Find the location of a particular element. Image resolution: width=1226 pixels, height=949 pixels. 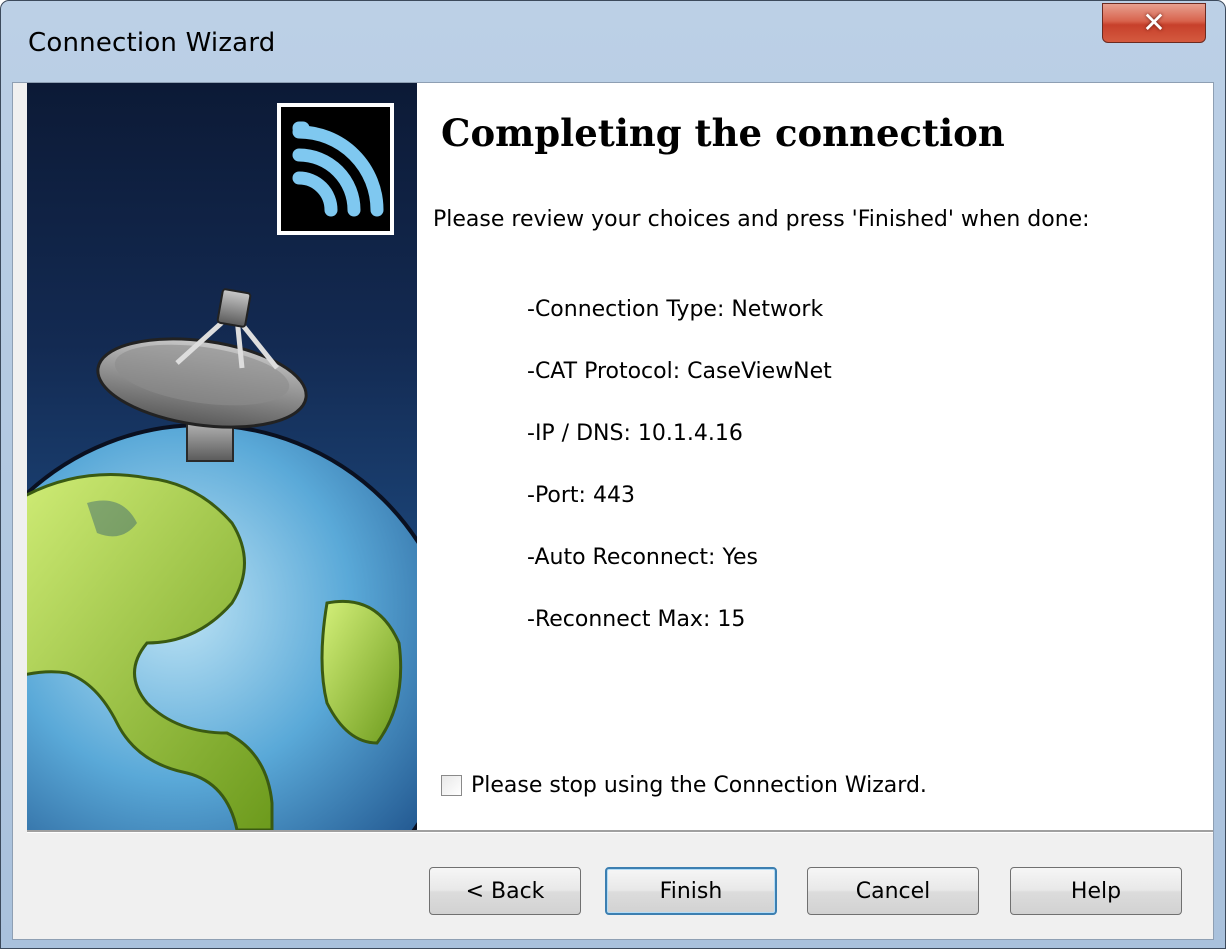

stop-wizard-checkbox is located at coordinates (451, 785).